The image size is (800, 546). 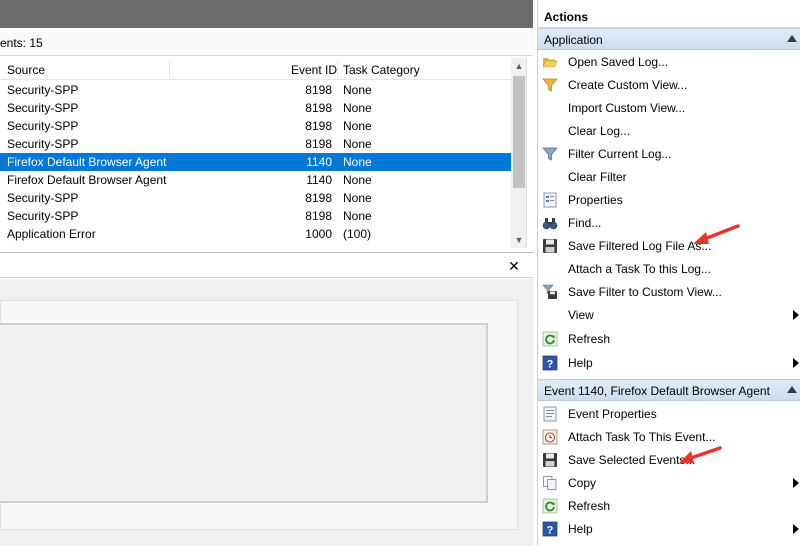 I want to click on table-row-selected: Firefox Default Browser Agent 1140 None, so click(x=255, y=162).